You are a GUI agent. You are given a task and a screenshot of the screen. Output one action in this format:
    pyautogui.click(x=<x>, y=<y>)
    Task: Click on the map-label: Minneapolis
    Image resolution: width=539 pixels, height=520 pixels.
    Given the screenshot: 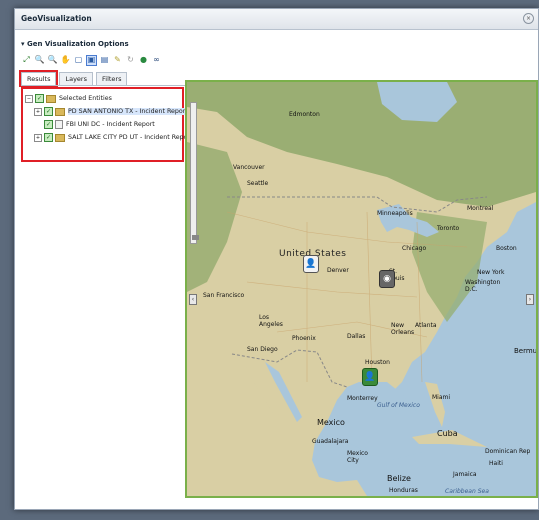 What is the action you would take?
    pyautogui.click(x=395, y=213)
    